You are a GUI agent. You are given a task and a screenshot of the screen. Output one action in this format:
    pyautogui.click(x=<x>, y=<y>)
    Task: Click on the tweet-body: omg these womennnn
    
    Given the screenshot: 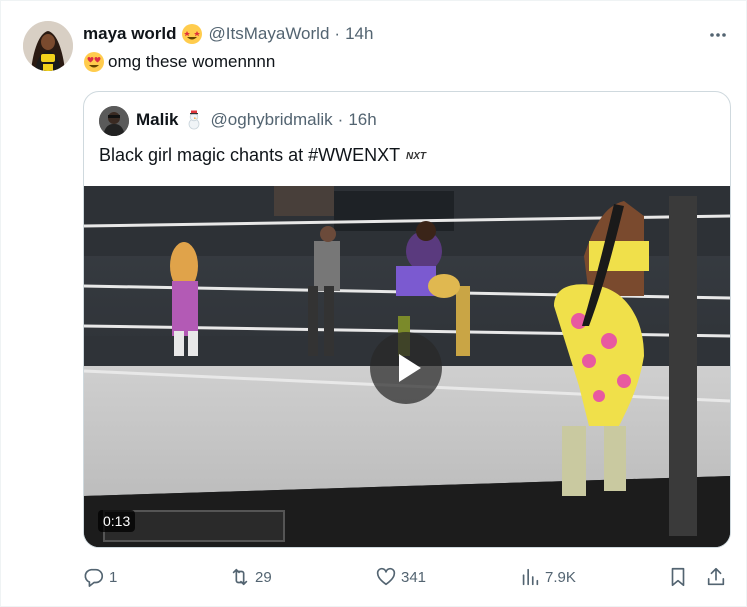 What is the action you would take?
    pyautogui.click(x=192, y=61)
    